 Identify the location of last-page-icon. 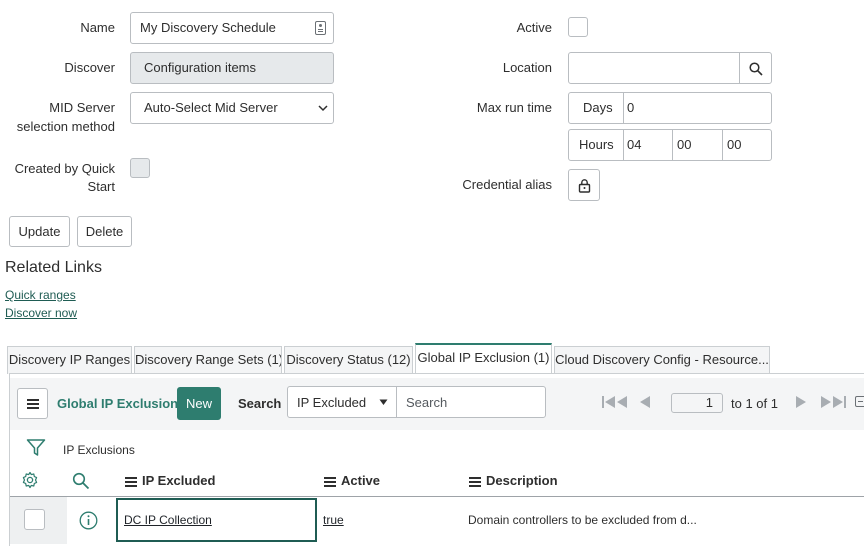
(833, 402).